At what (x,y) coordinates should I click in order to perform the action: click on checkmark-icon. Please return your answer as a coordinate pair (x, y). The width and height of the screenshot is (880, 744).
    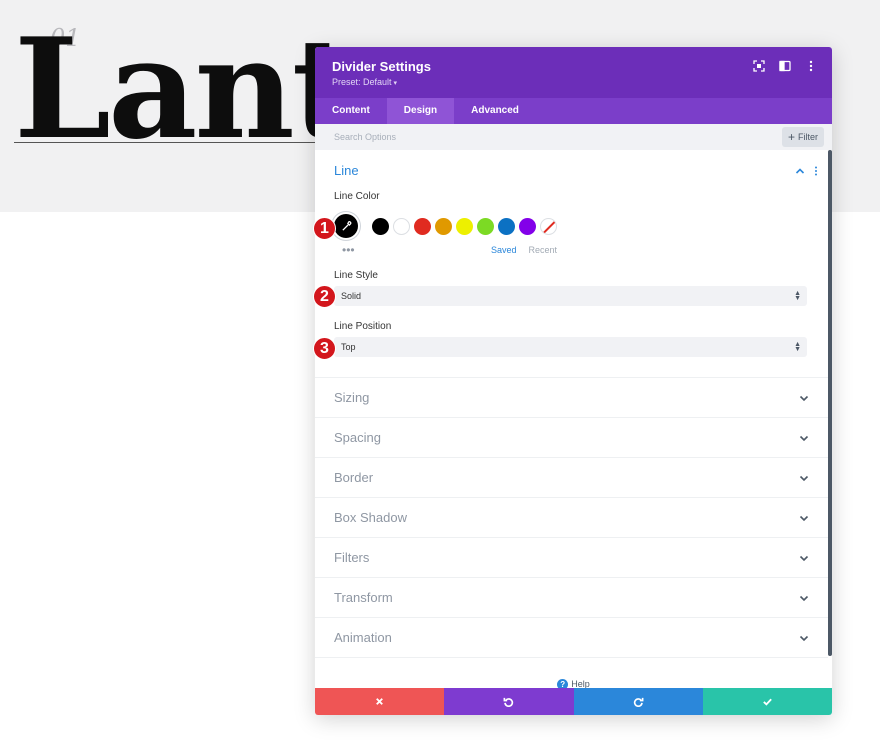
    Looking at the image, I should click on (767, 702).